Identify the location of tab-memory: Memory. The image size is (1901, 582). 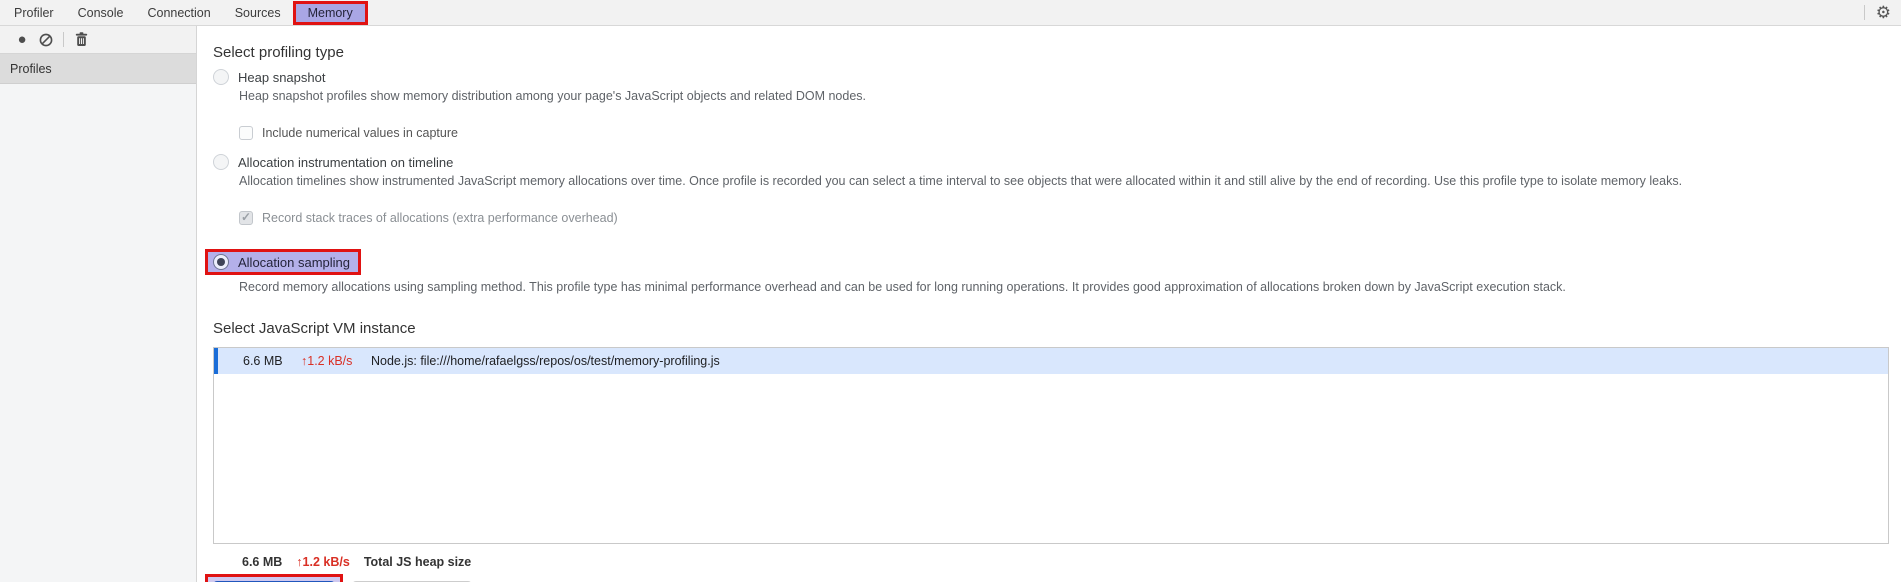
(330, 13).